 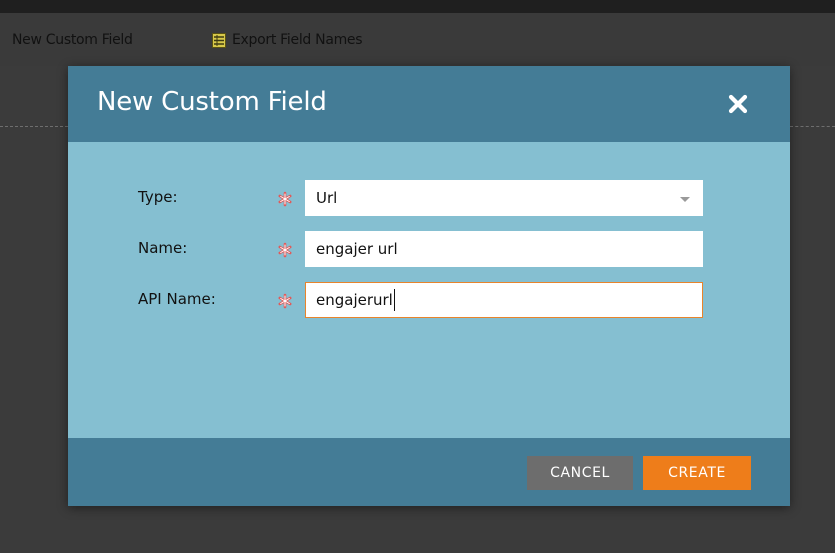 I want to click on name-input: engajer url, so click(x=504, y=249).